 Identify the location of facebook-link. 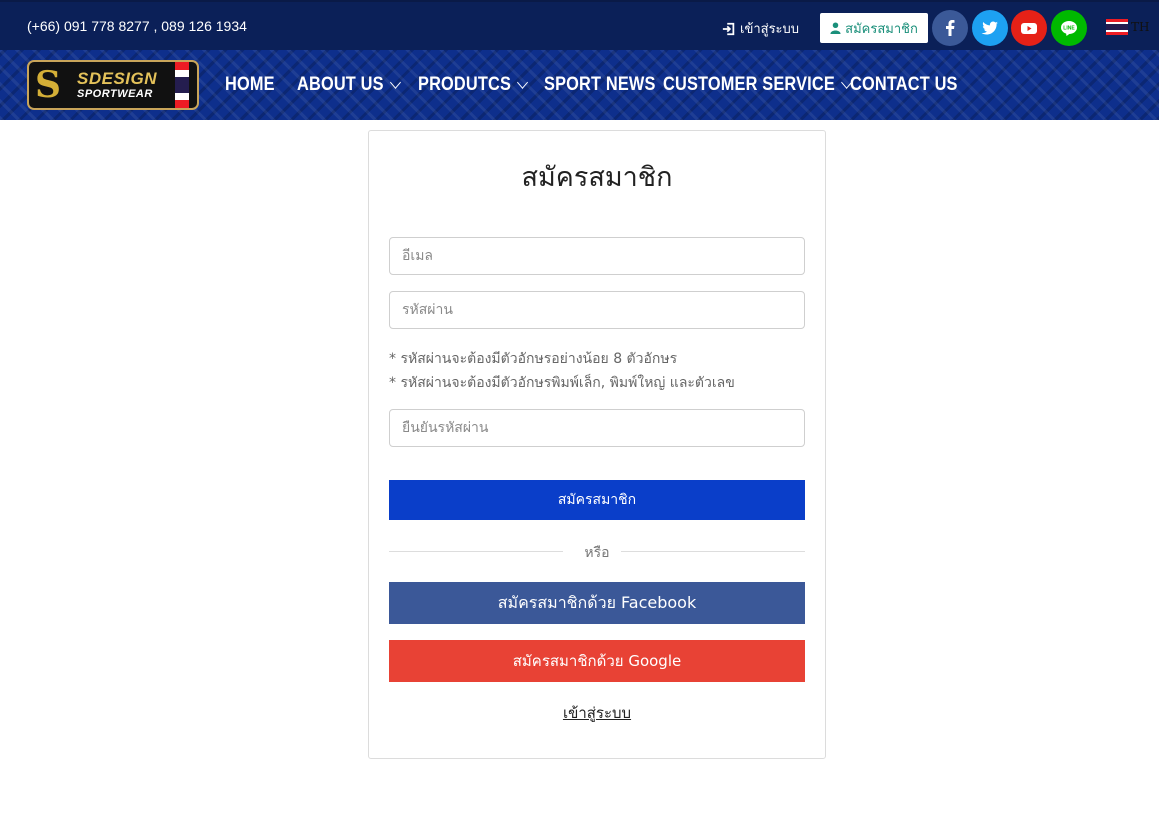
(950, 28).